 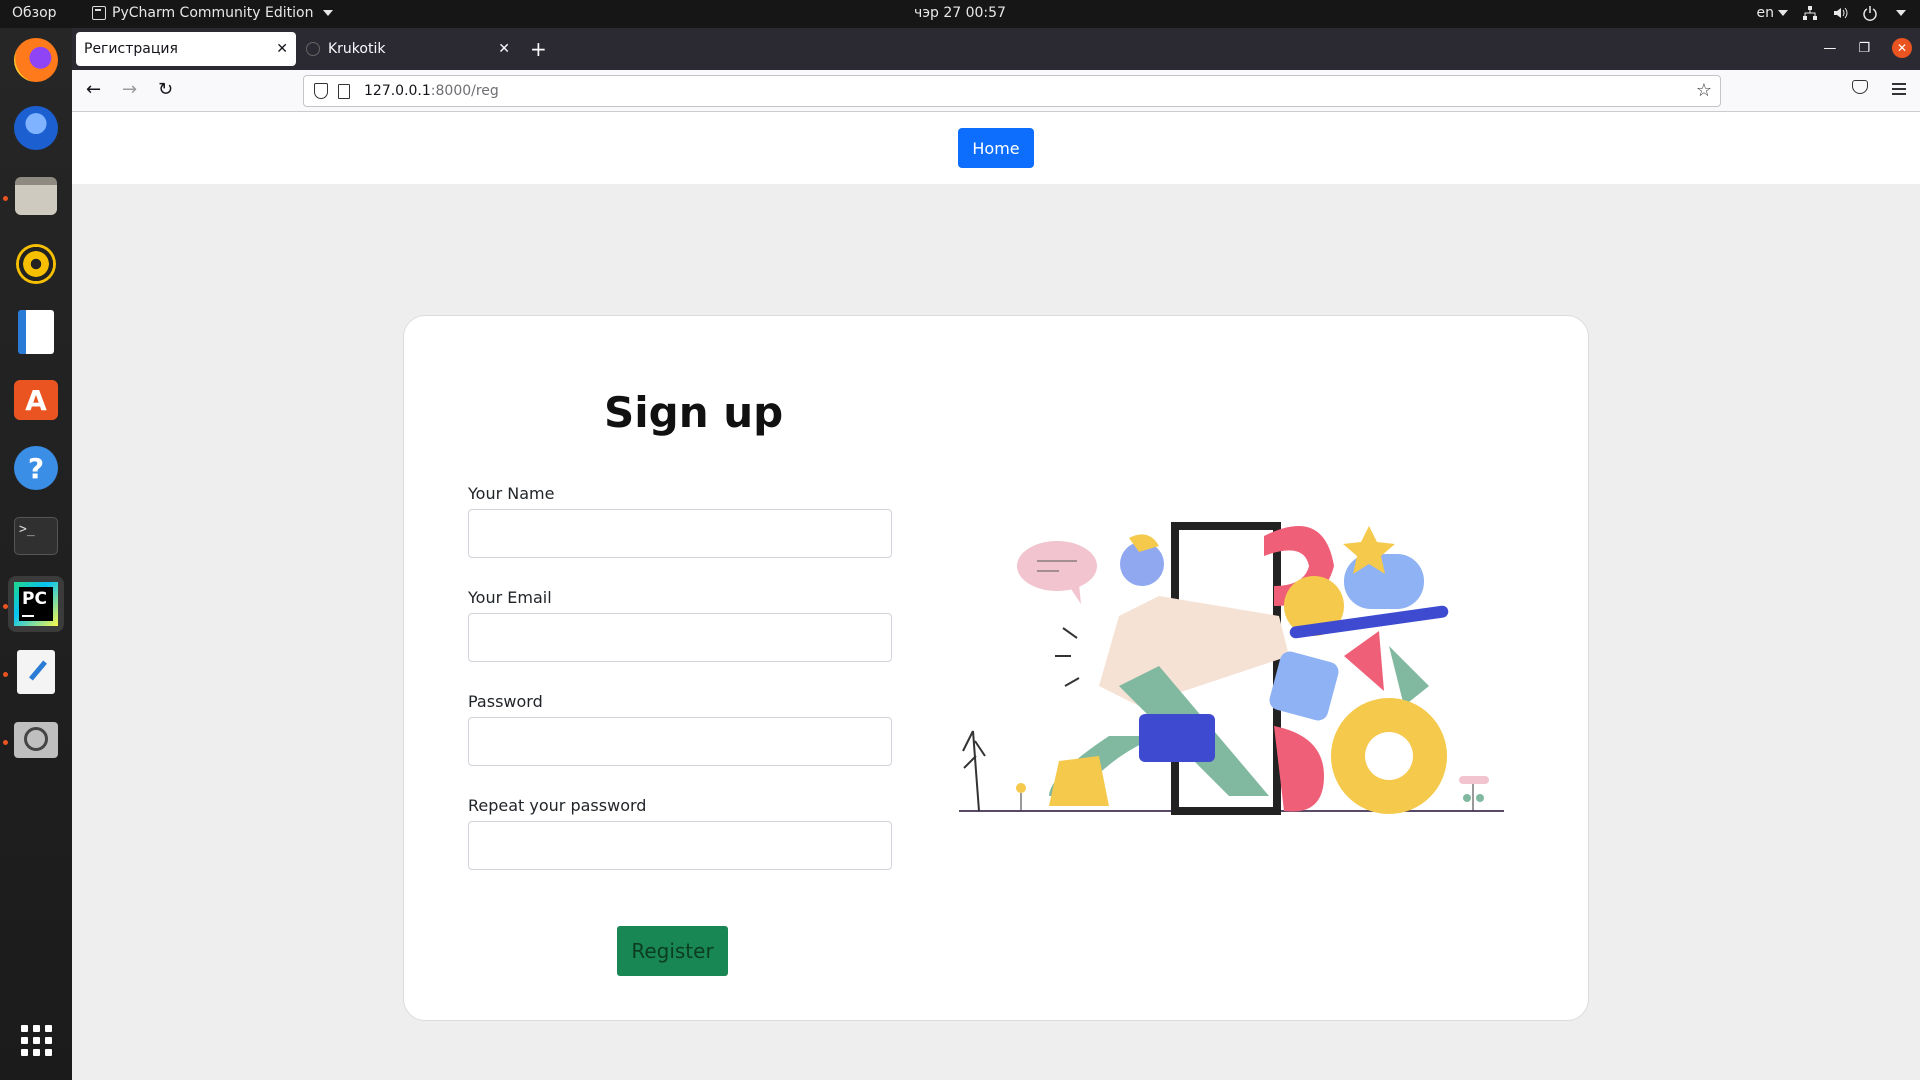 I want to click on maximize-button: ❐, so click(x=1864, y=48).